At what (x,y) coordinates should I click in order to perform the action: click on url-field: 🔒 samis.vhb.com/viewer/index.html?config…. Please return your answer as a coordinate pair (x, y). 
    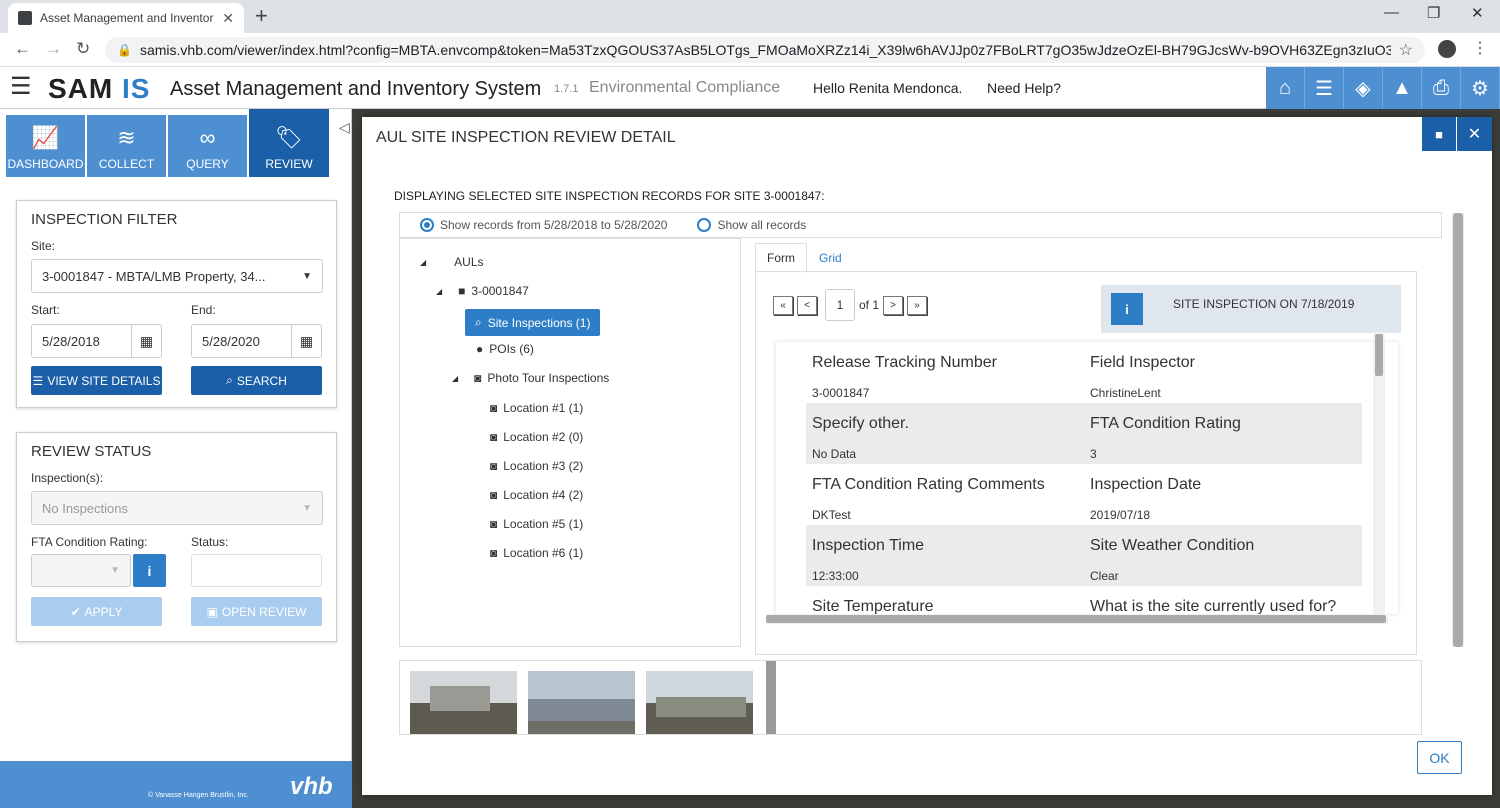
    Looking at the image, I should click on (765, 50).